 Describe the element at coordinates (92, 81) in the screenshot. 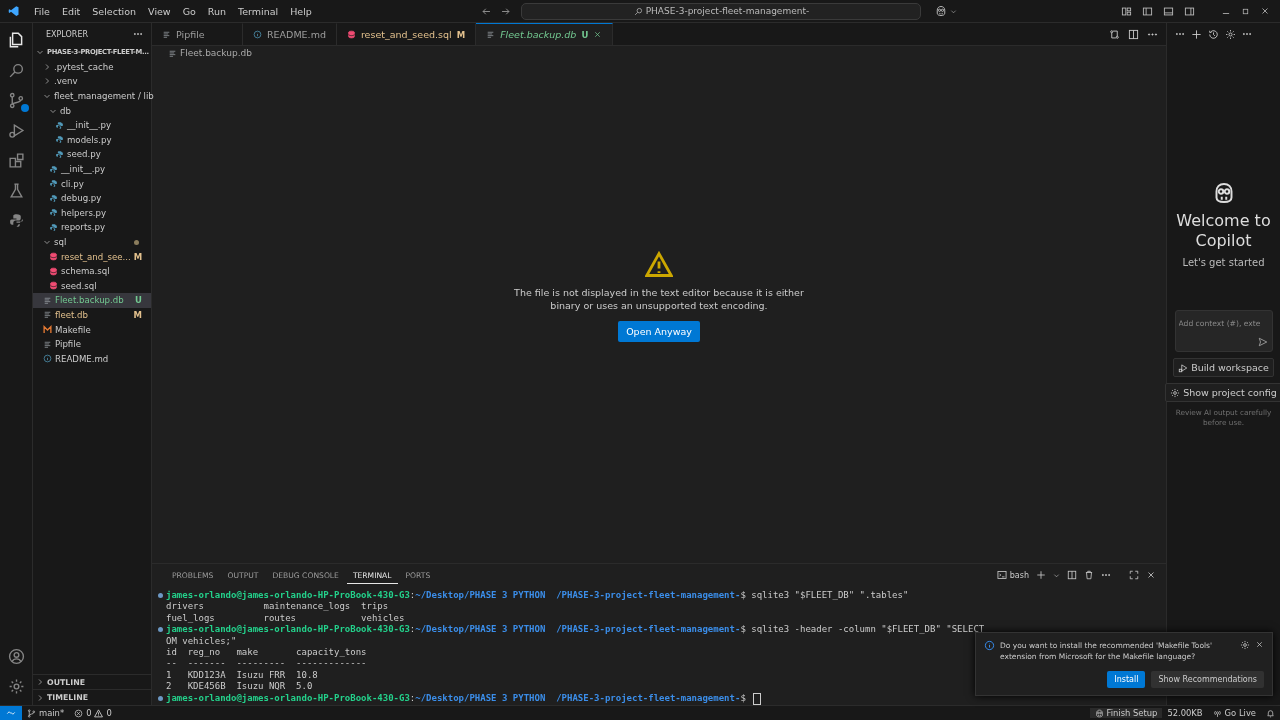

I see `tree-folder: .venv` at that location.